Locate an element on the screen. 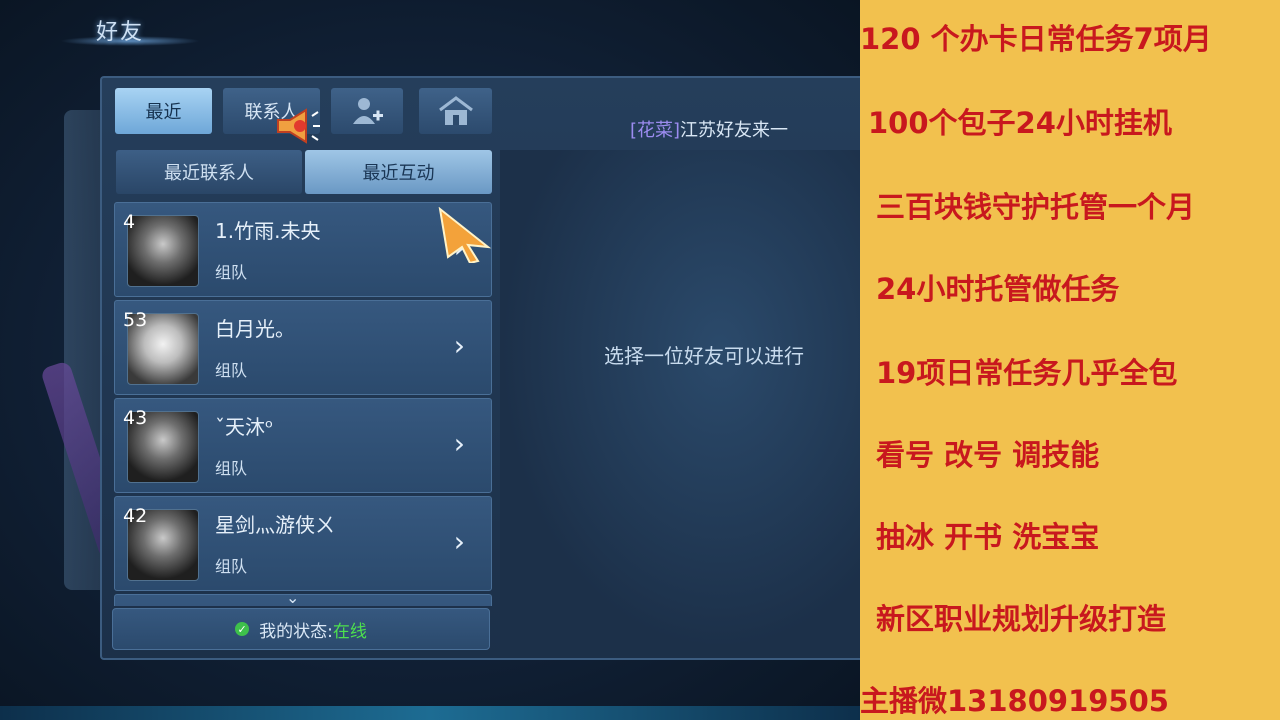 The height and width of the screenshot is (720, 1280). marquee-text: 江苏好友来一 is located at coordinates (734, 130).